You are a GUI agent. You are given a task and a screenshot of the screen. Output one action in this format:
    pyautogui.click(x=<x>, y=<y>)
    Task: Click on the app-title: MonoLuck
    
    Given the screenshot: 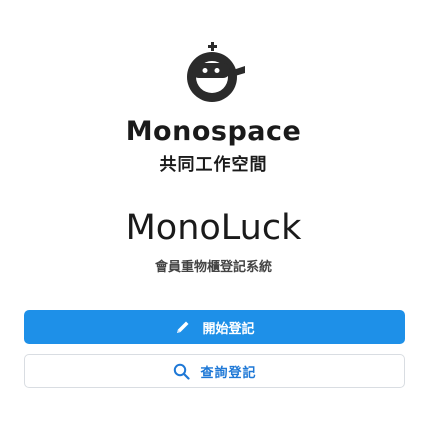 What is the action you would take?
    pyautogui.click(x=213, y=228)
    